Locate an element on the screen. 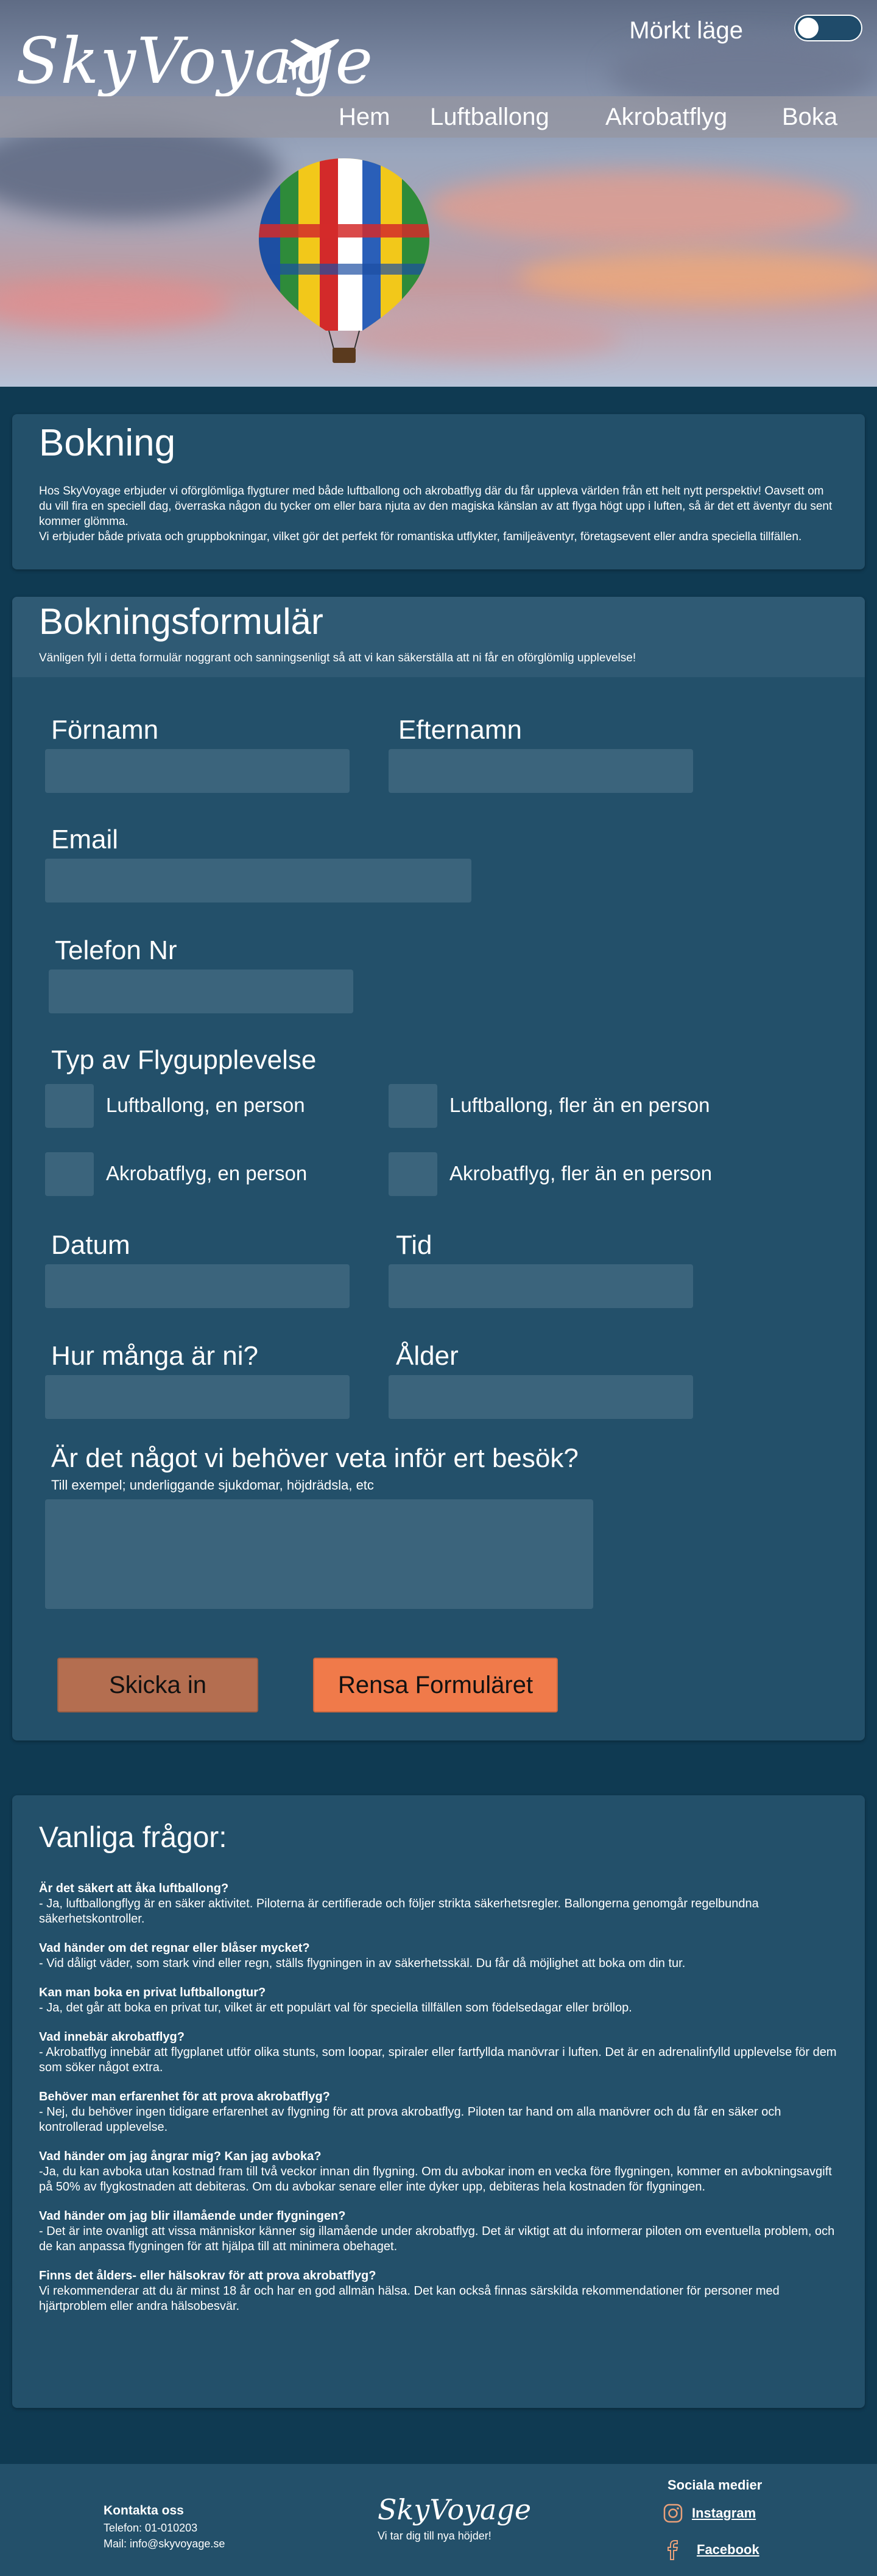  option-balloon-group-label: Luftballong, fler än en person is located at coordinates (579, 1105).